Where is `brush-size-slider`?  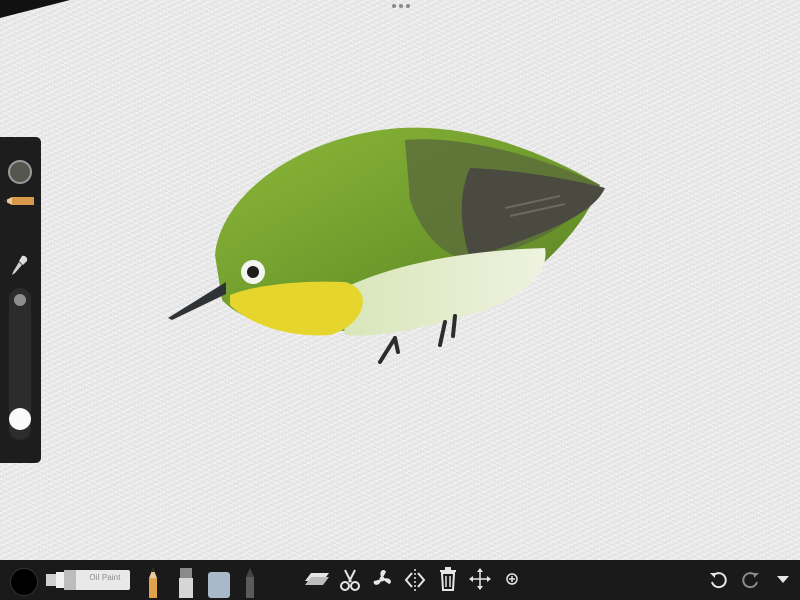 brush-size-slider is located at coordinates (20, 364).